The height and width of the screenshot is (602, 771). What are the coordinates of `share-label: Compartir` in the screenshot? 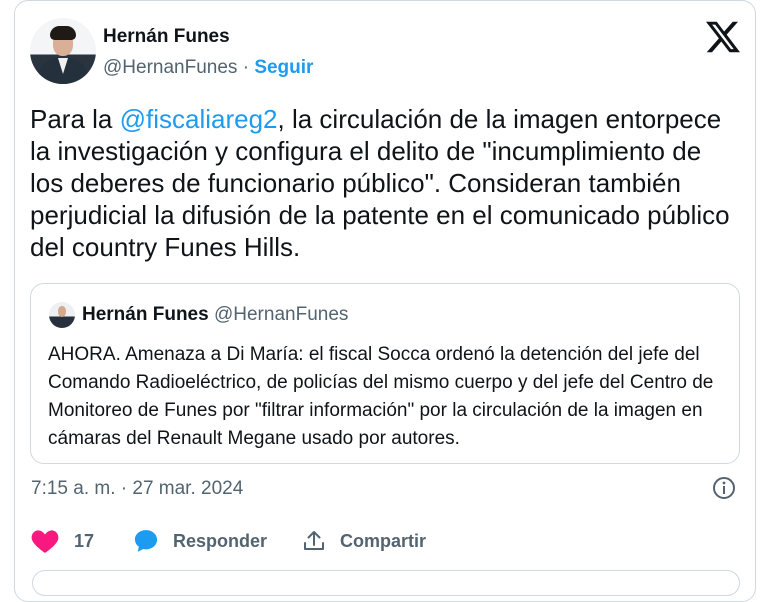 It's located at (383, 540).